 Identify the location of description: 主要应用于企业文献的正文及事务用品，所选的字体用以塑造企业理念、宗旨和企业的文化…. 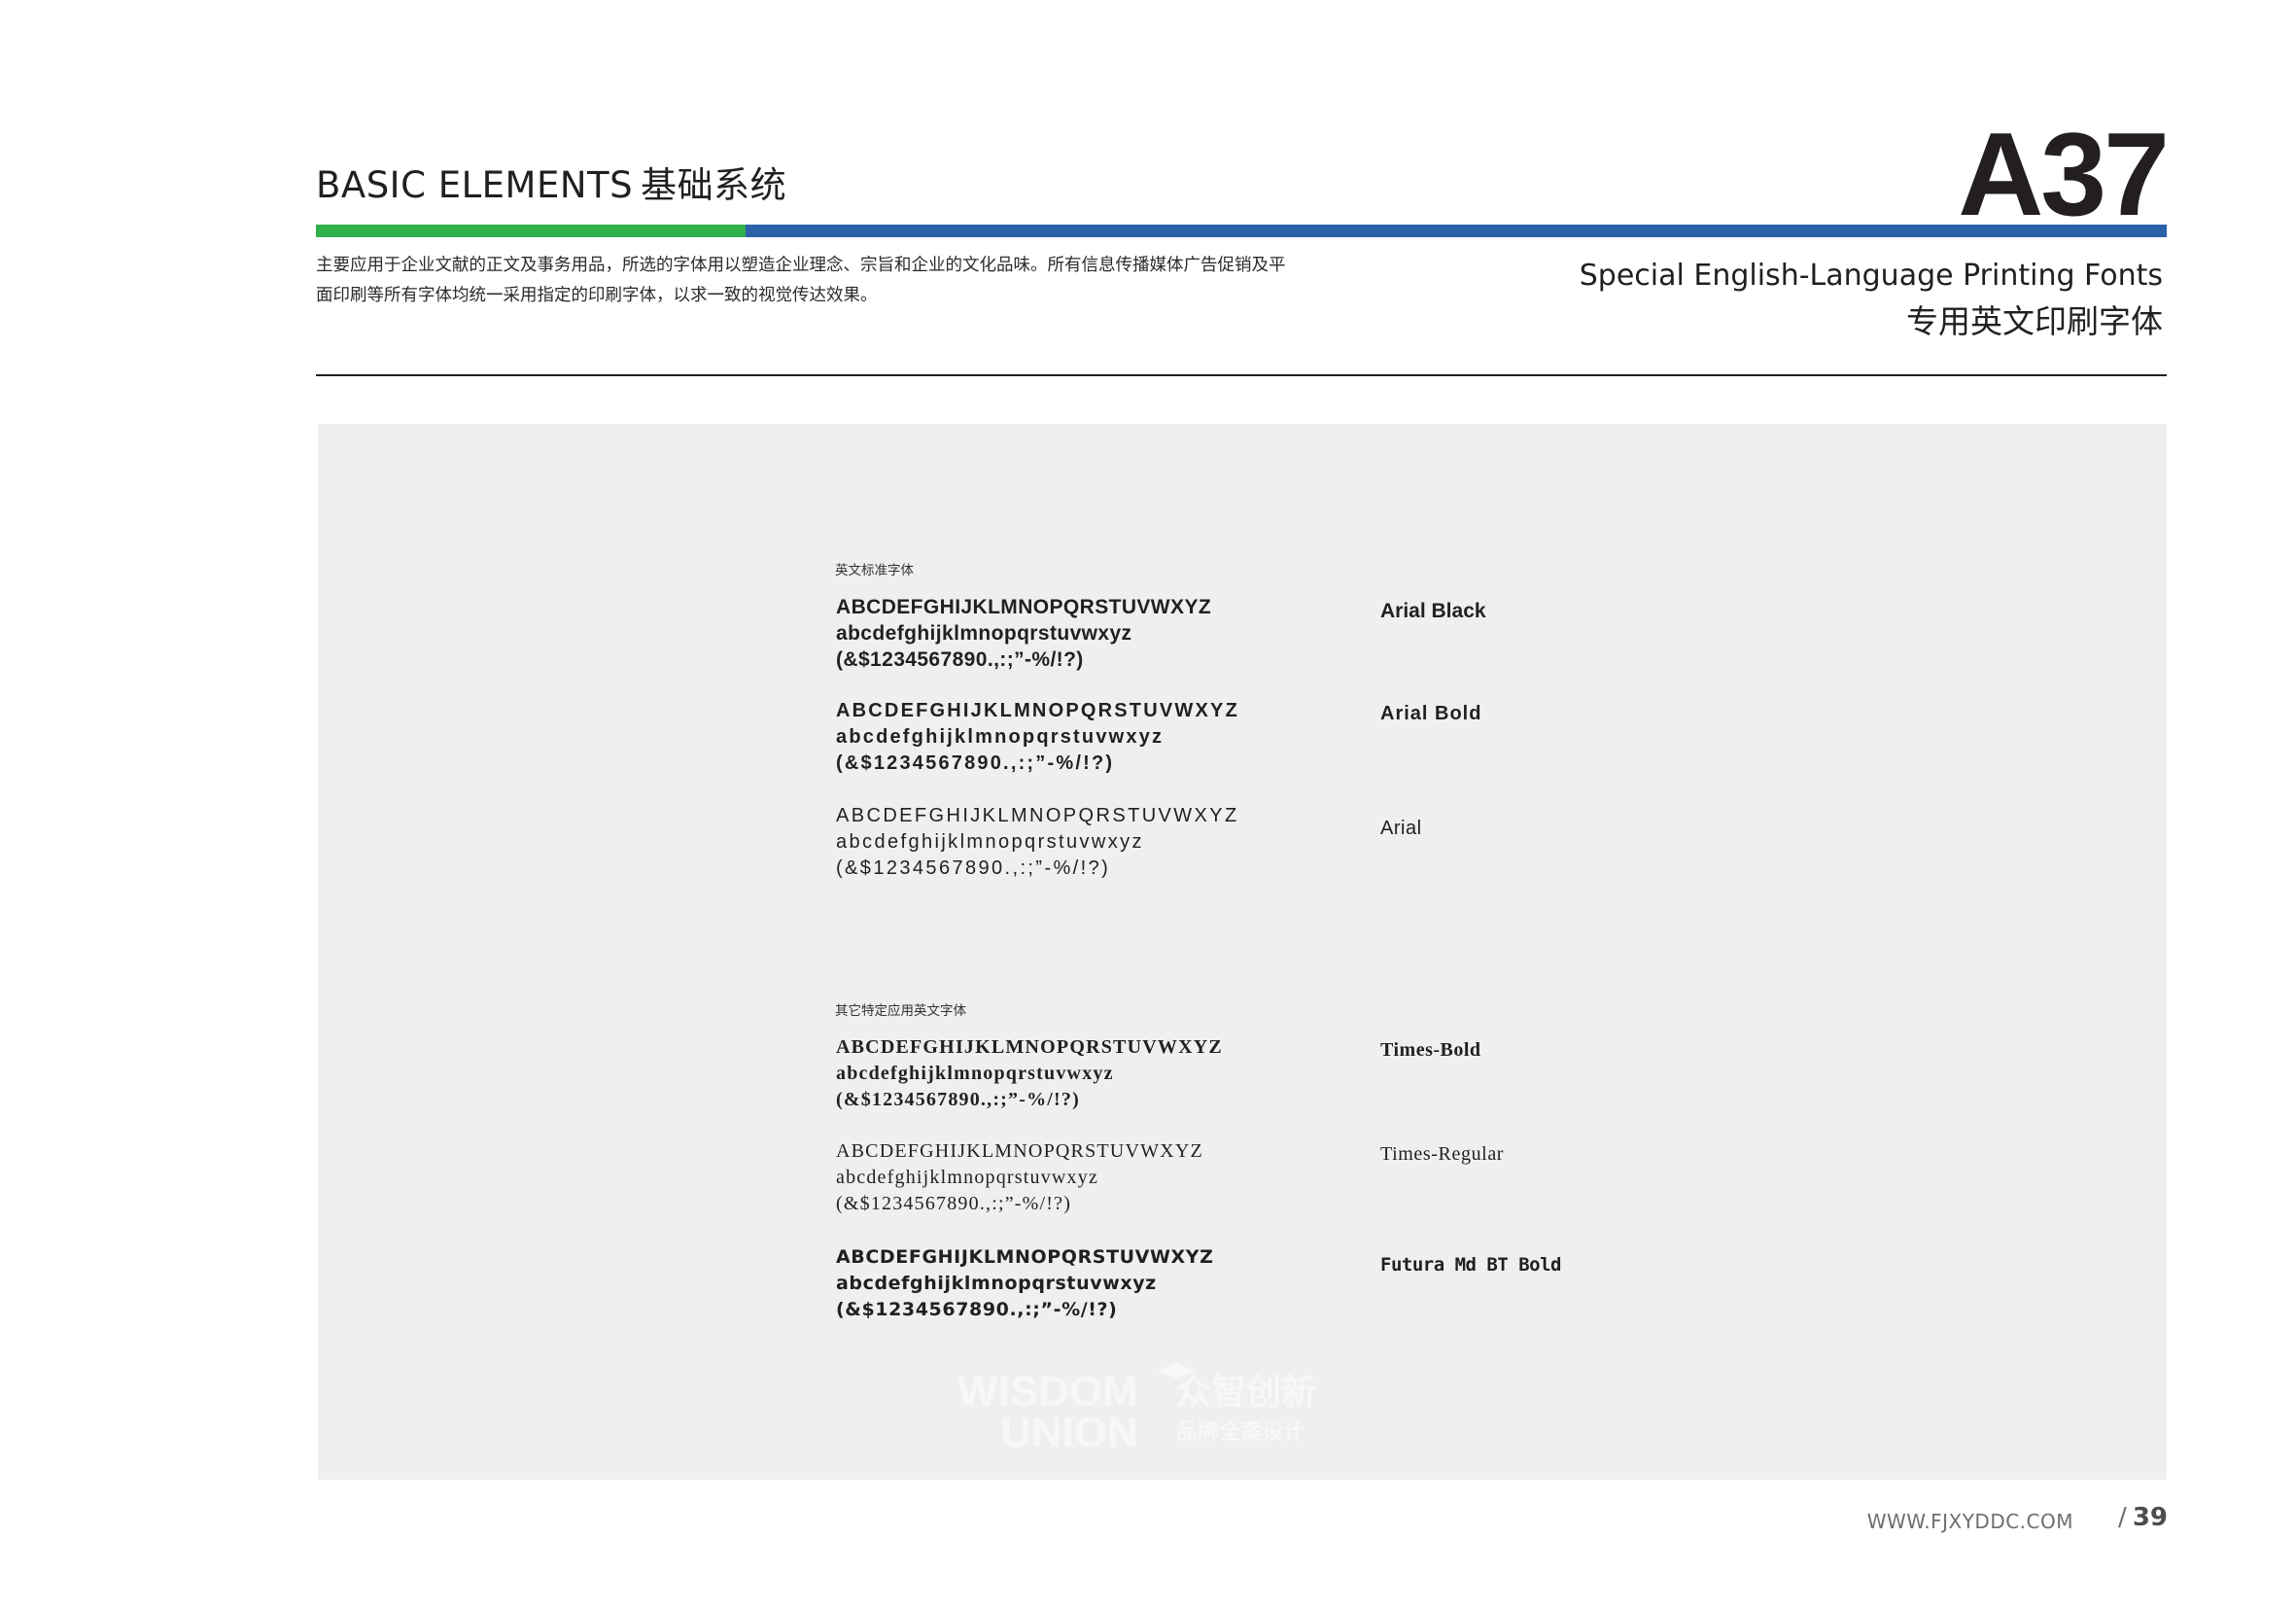
(860, 281).